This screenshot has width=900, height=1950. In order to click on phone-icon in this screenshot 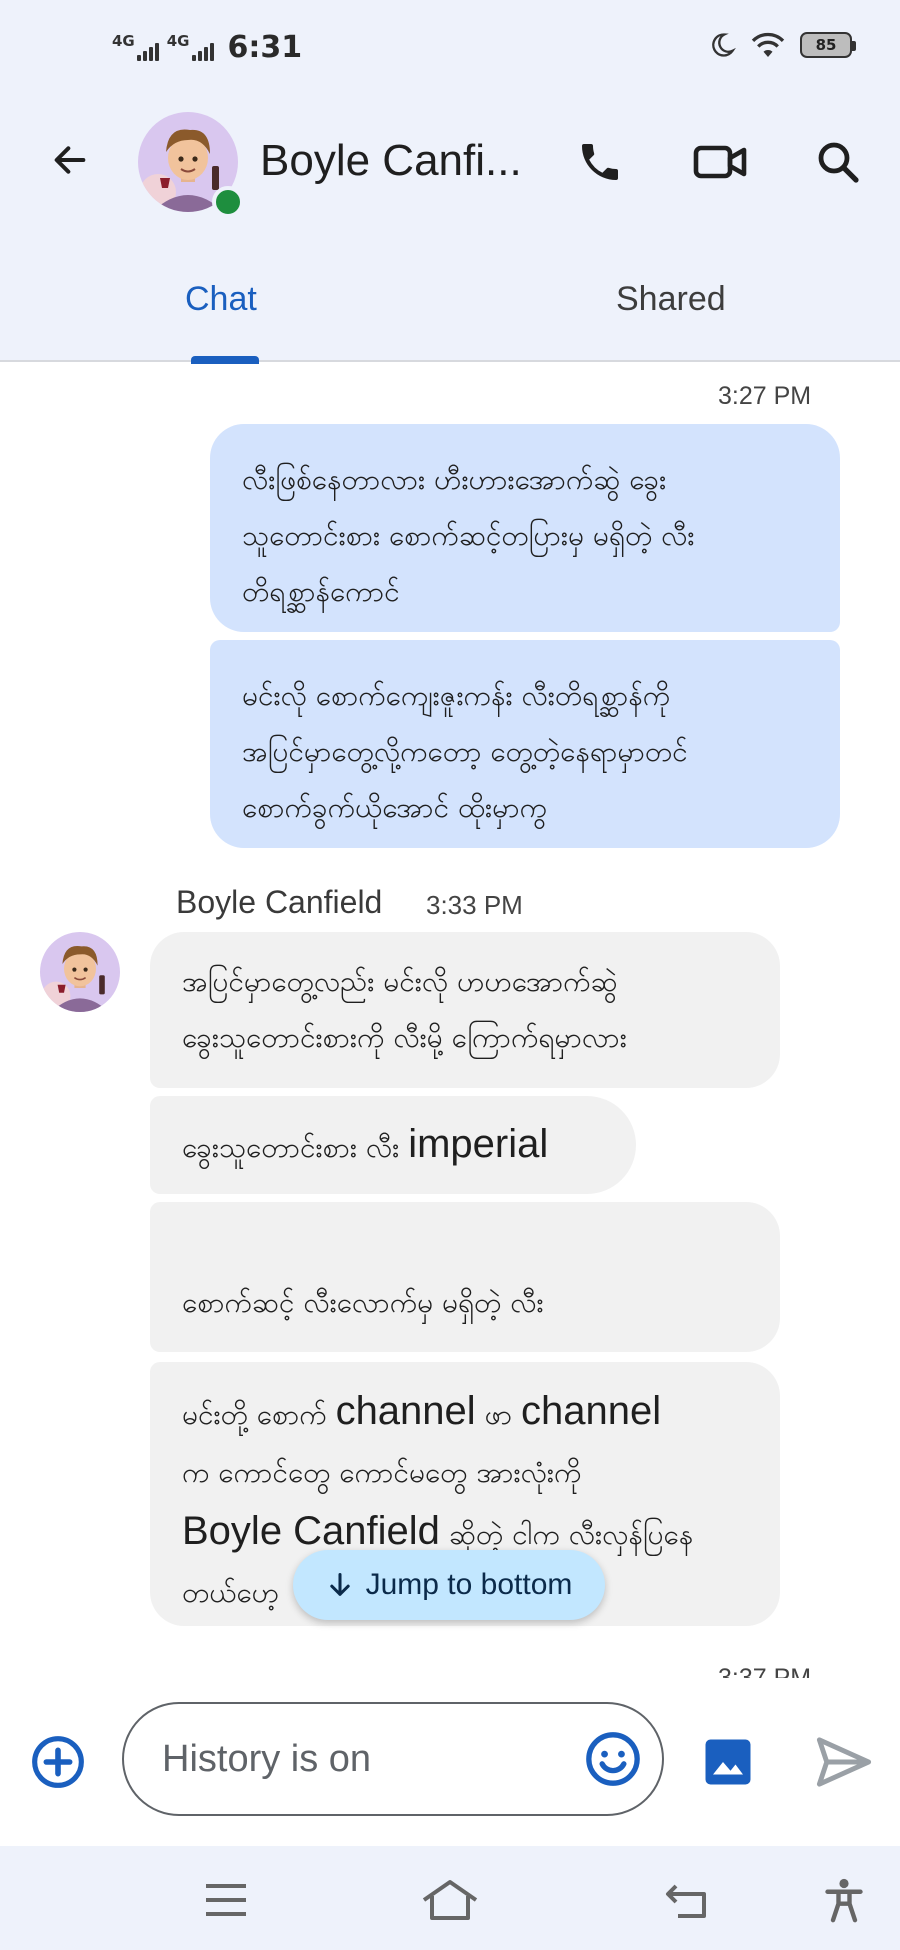, I will do `click(600, 162)`.